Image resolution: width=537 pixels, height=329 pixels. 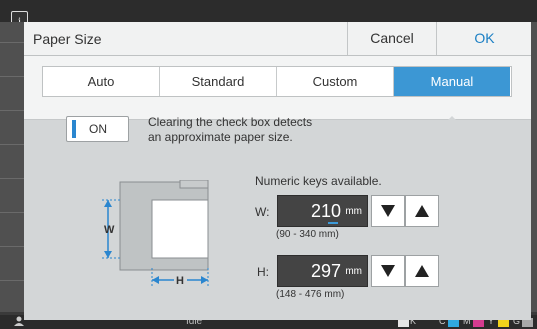 I want to click on background-top-bar, so click(x=268, y=11).